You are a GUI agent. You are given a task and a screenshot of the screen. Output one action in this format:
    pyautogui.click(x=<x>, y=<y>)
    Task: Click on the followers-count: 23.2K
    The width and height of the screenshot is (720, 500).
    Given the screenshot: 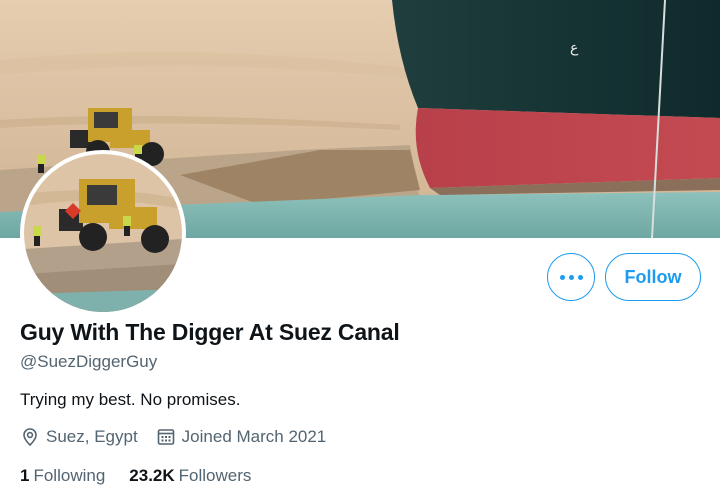 What is the action you would take?
    pyautogui.click(x=152, y=475)
    